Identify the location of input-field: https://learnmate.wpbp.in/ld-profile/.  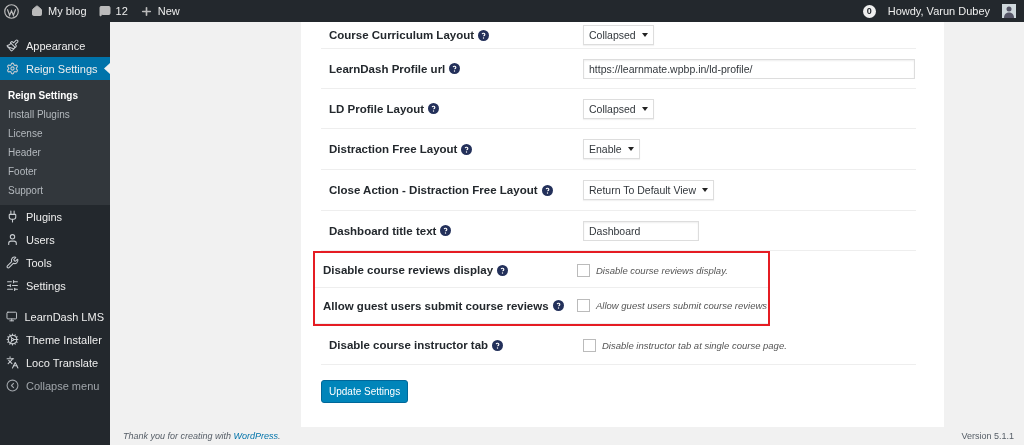
(749, 68).